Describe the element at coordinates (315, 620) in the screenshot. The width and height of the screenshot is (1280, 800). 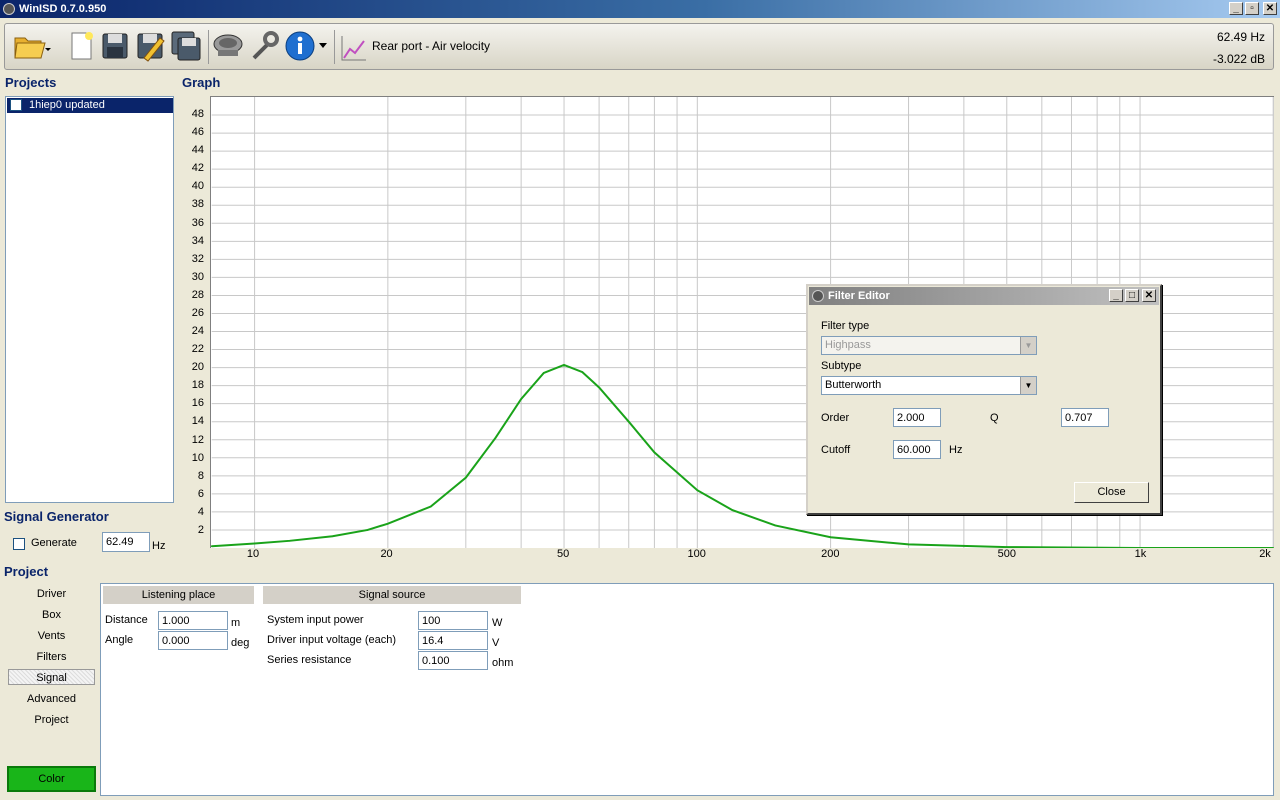
I see `power-label: System input power` at that location.